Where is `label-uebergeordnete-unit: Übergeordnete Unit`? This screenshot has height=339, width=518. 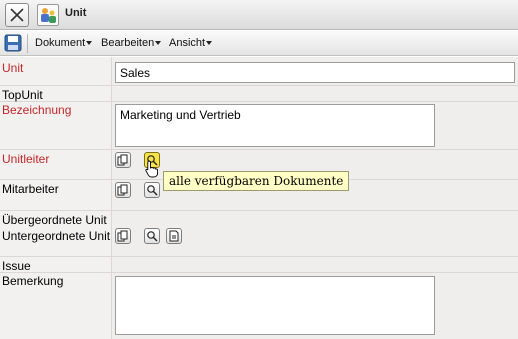 label-uebergeordnete-unit: Übergeordnete Unit is located at coordinates (54, 220).